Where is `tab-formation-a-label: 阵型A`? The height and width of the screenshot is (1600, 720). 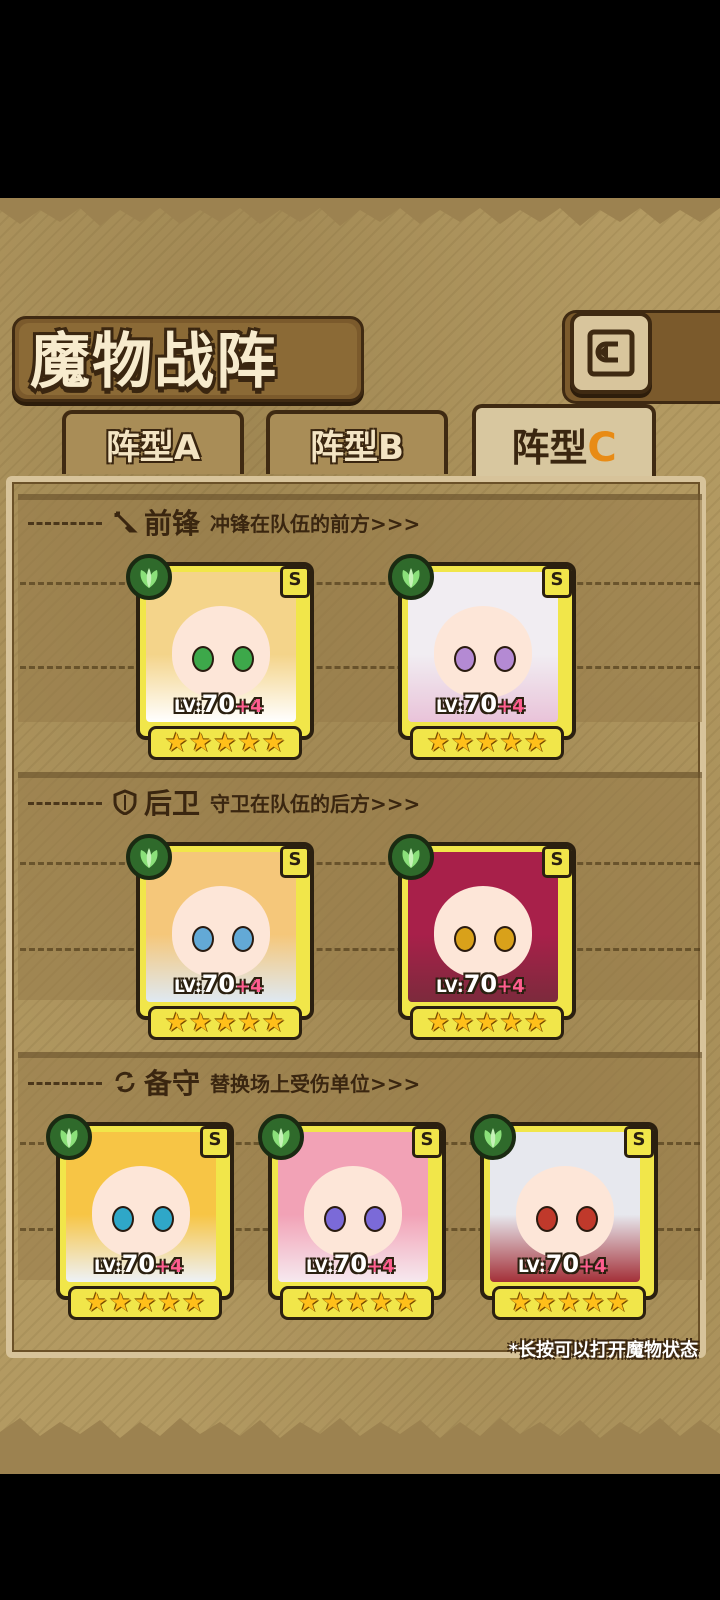 tab-formation-a-label: 阵型A is located at coordinates (153, 447).